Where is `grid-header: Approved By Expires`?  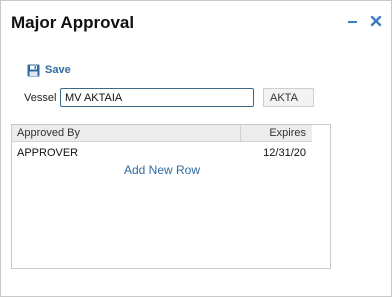 grid-header: Approved By Expires is located at coordinates (162, 133).